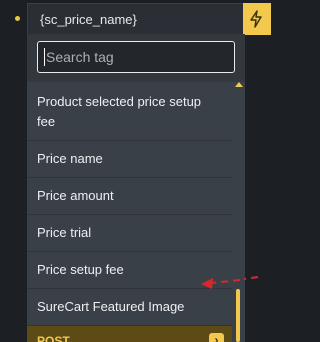 The width and height of the screenshot is (320, 342). What do you see at coordinates (17, 18) in the screenshot?
I see `bullet-dot` at bounding box center [17, 18].